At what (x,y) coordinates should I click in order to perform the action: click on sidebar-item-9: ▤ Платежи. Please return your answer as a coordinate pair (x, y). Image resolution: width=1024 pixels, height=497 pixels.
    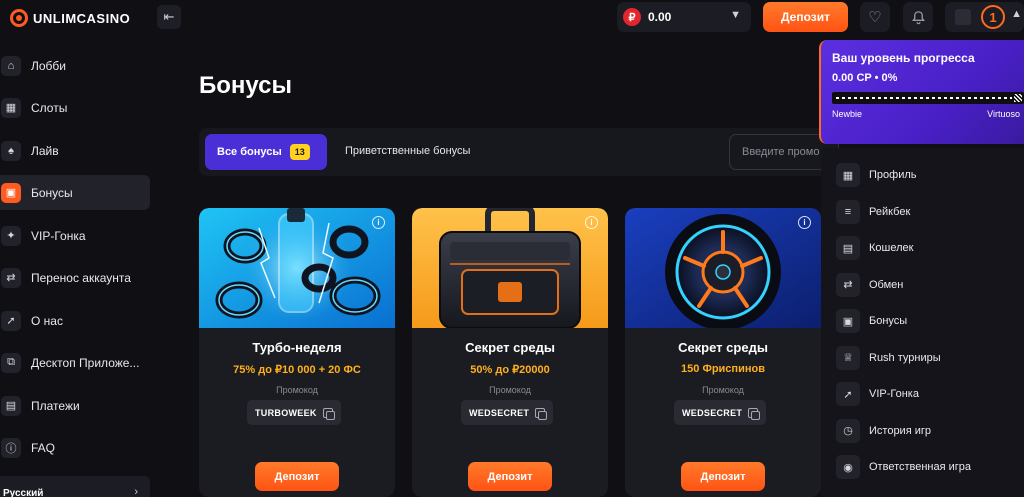
    Looking at the image, I should click on (75, 405).